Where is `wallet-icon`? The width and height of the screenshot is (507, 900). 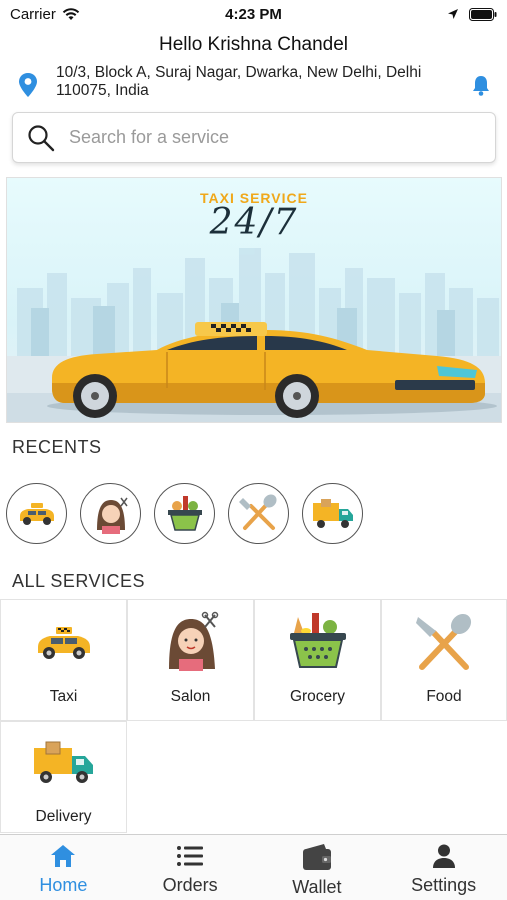
wallet-icon is located at coordinates (316, 857).